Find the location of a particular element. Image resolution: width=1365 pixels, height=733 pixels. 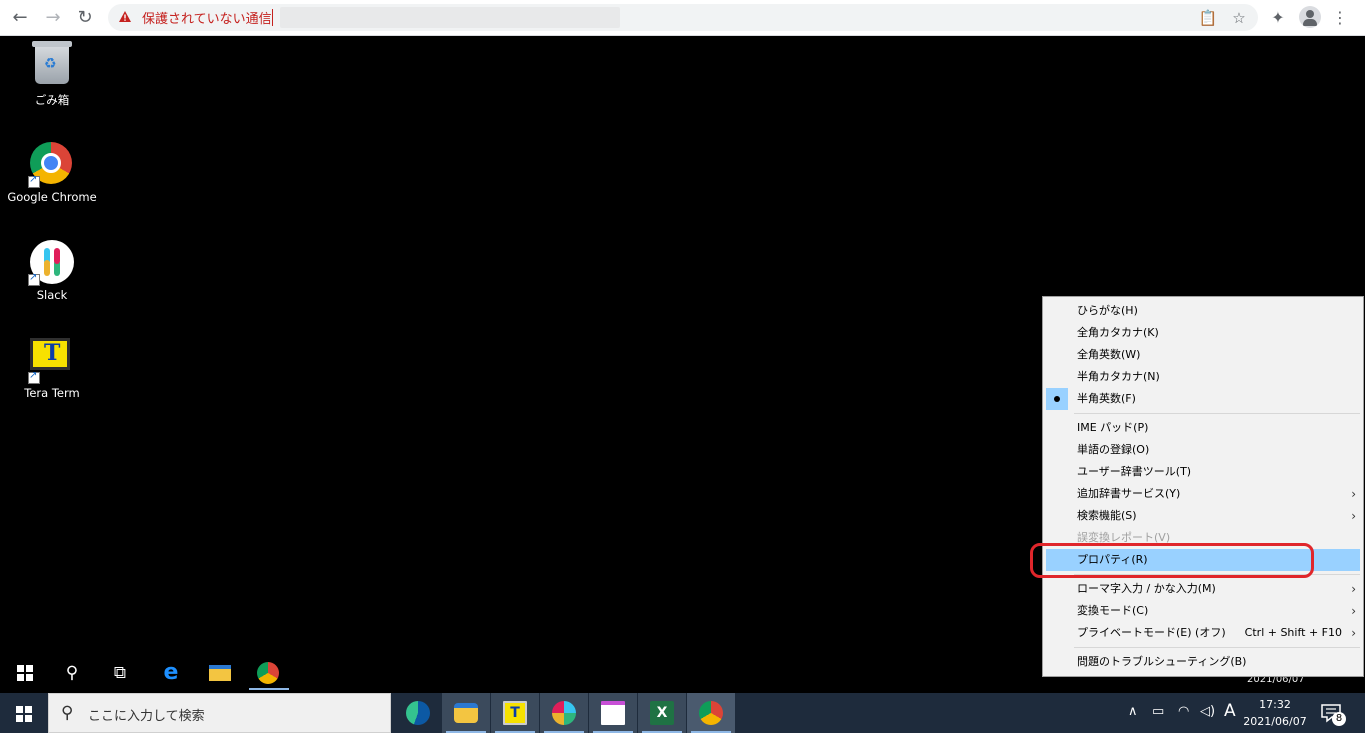

taskbar-app-excel: X is located at coordinates (662, 713).